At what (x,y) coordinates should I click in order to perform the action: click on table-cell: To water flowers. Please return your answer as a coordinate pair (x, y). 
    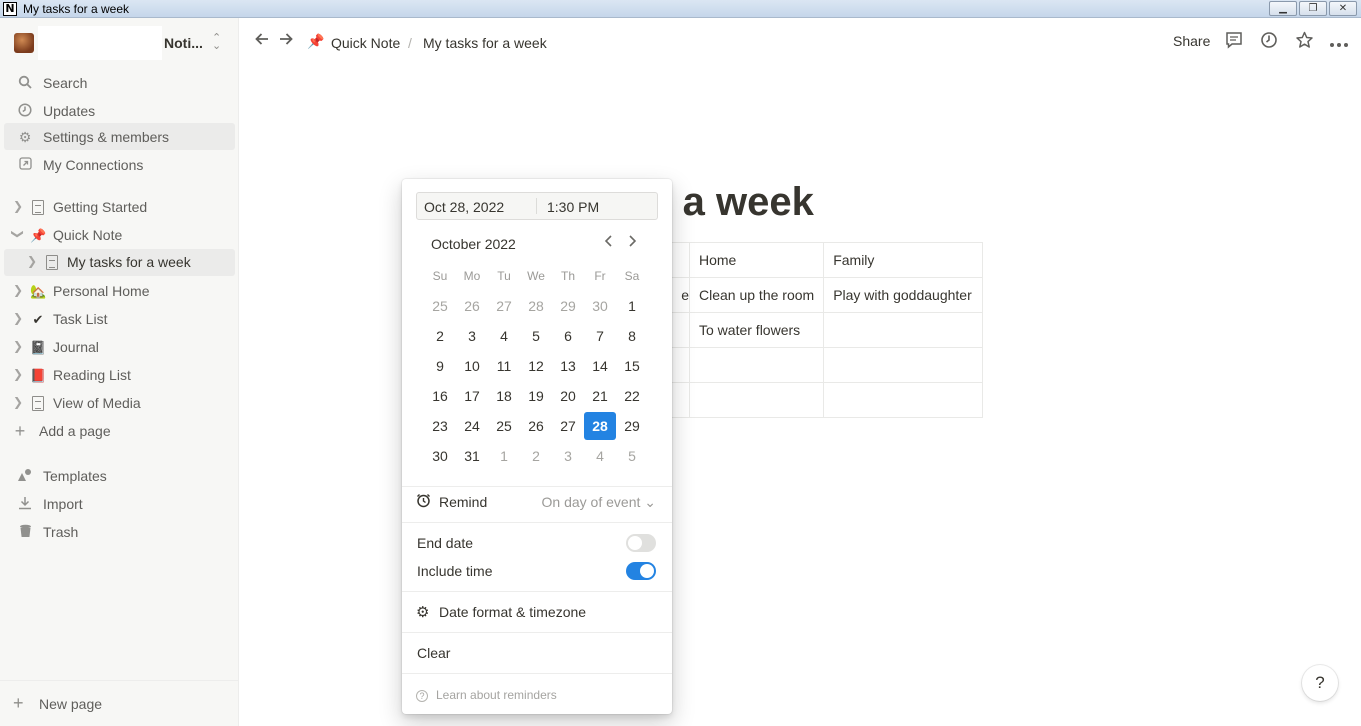
    Looking at the image, I should click on (756, 330).